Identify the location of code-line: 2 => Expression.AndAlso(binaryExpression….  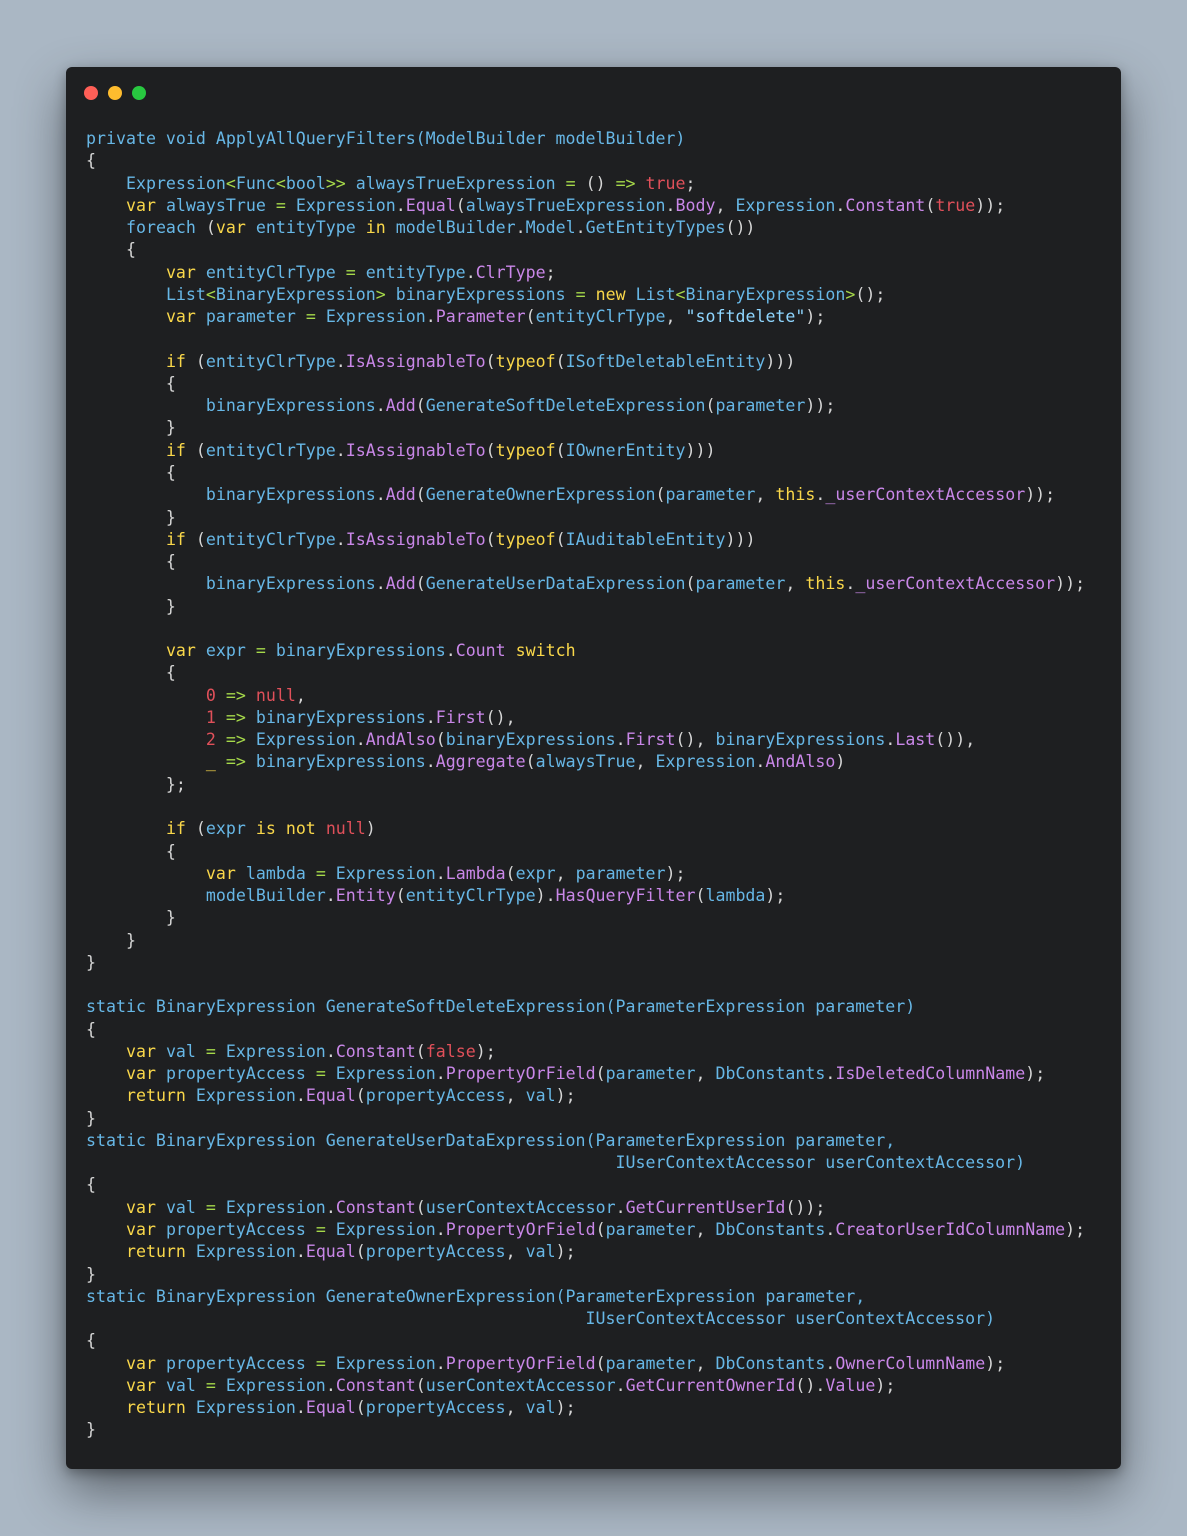
(603, 740).